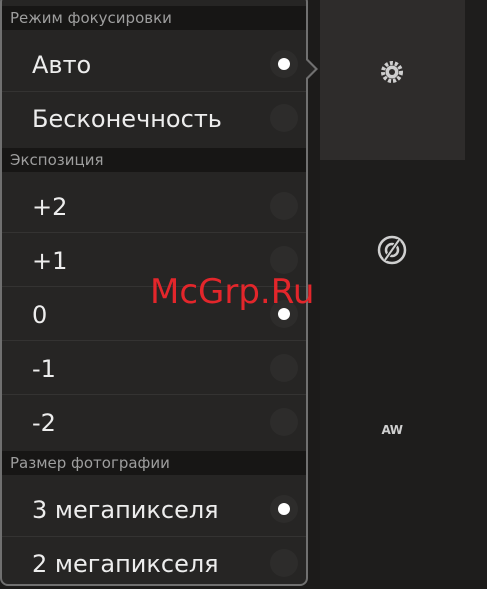 The height and width of the screenshot is (589, 487). I want to click on section-header-focus: Режим фокусировки, so click(154, 18).